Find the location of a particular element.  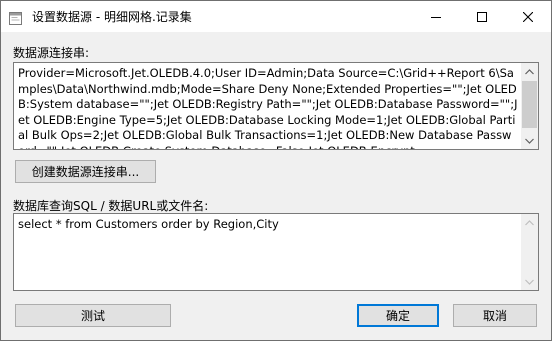

title-bar: 设置数据源 - 明细网格.记录集 is located at coordinates (276, 16).